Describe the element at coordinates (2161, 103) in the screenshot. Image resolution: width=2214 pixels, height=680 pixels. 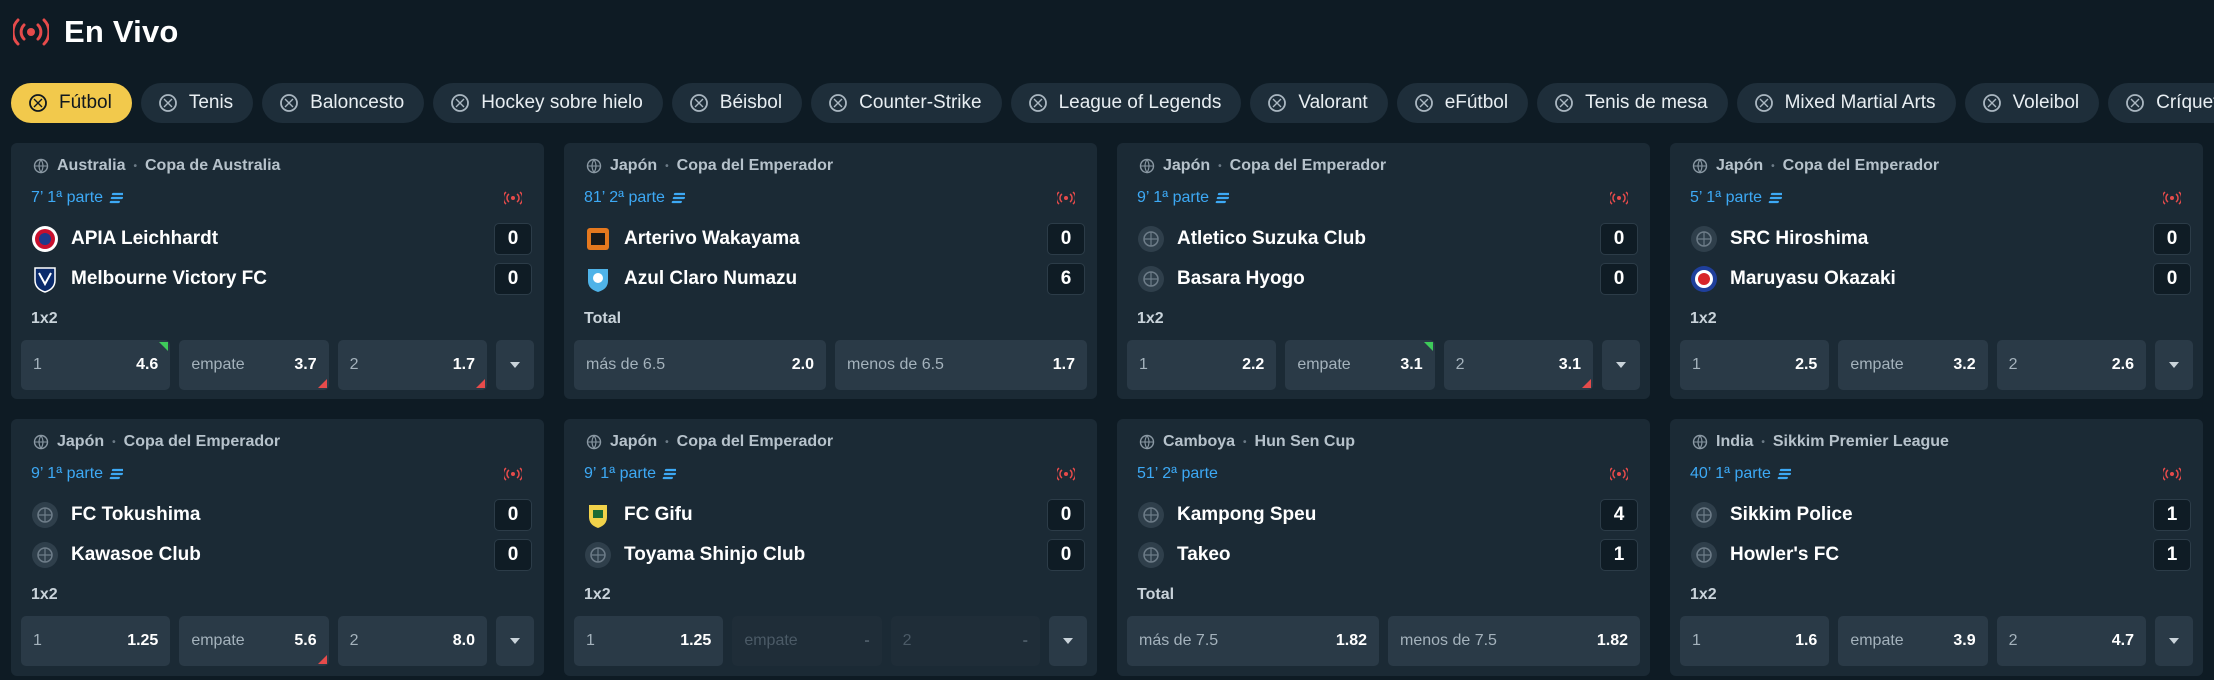
I see `tab-críquet: Críquet` at that location.